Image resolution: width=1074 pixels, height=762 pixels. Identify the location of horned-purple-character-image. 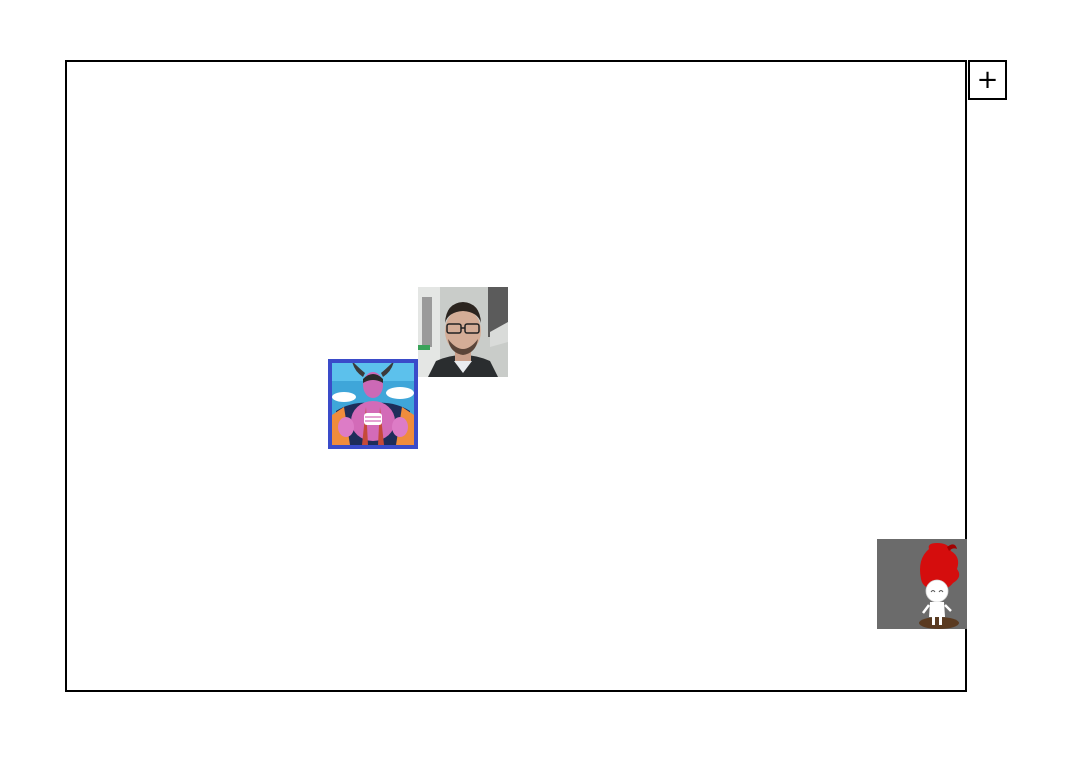
(373, 404).